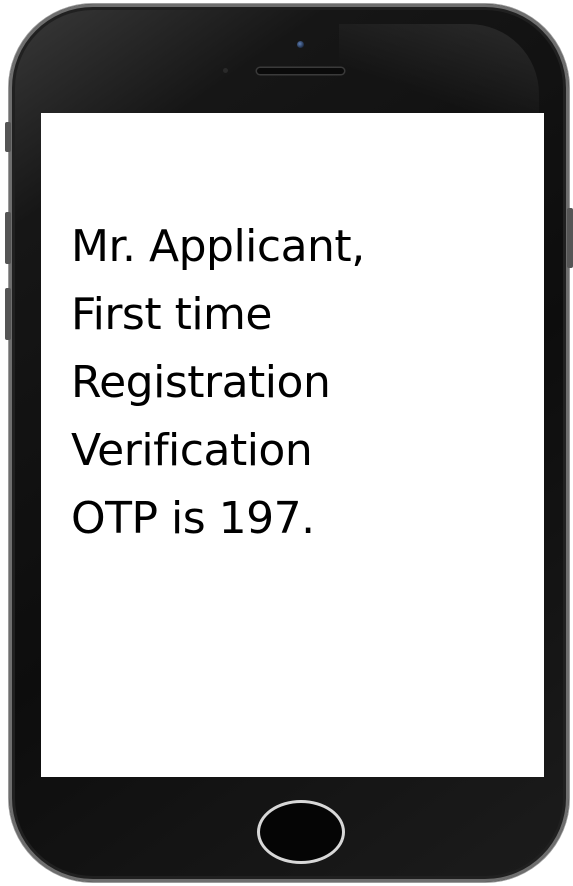  I want to click on message-line: Registration, so click(201, 382).